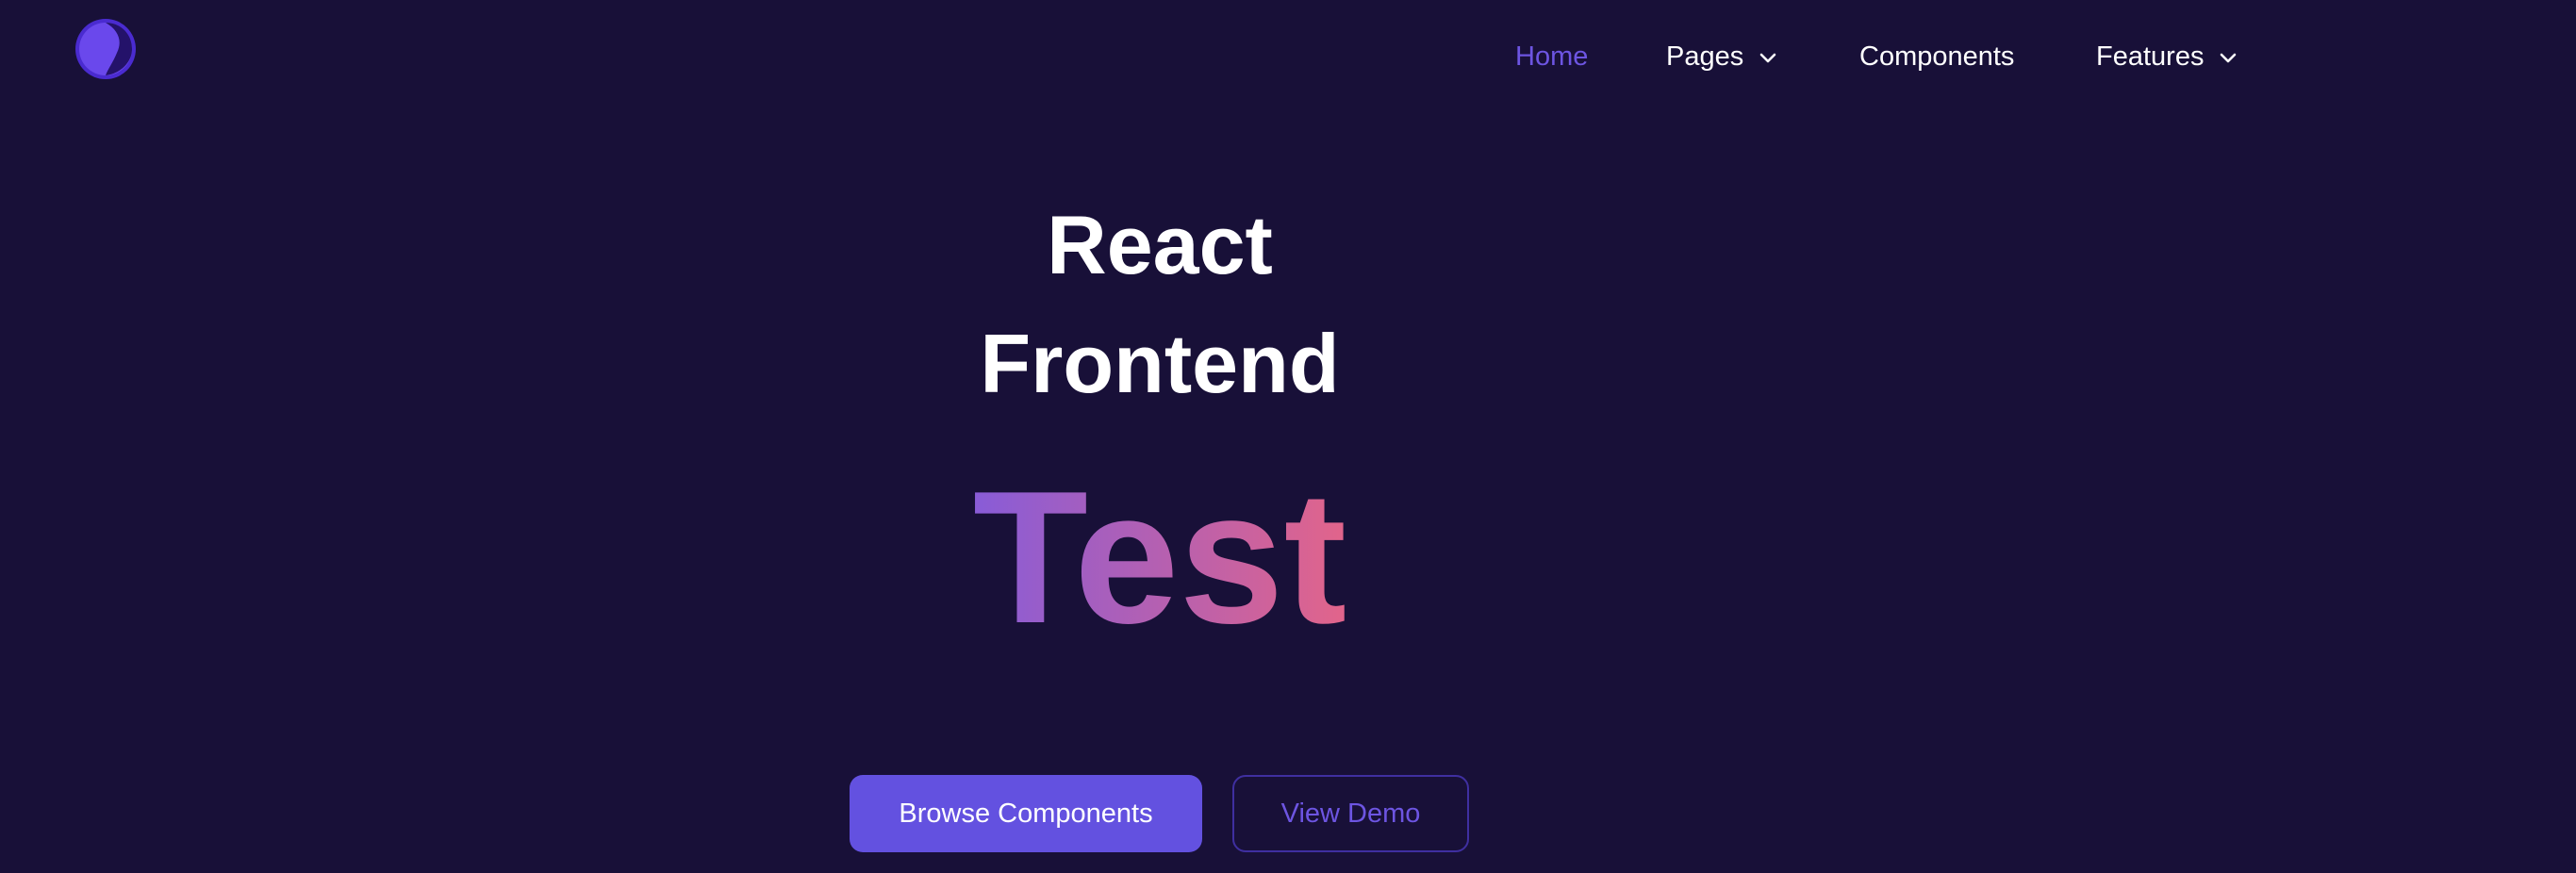 This screenshot has width=2576, height=873. I want to click on nav-item-label: Pages, so click(1705, 57).